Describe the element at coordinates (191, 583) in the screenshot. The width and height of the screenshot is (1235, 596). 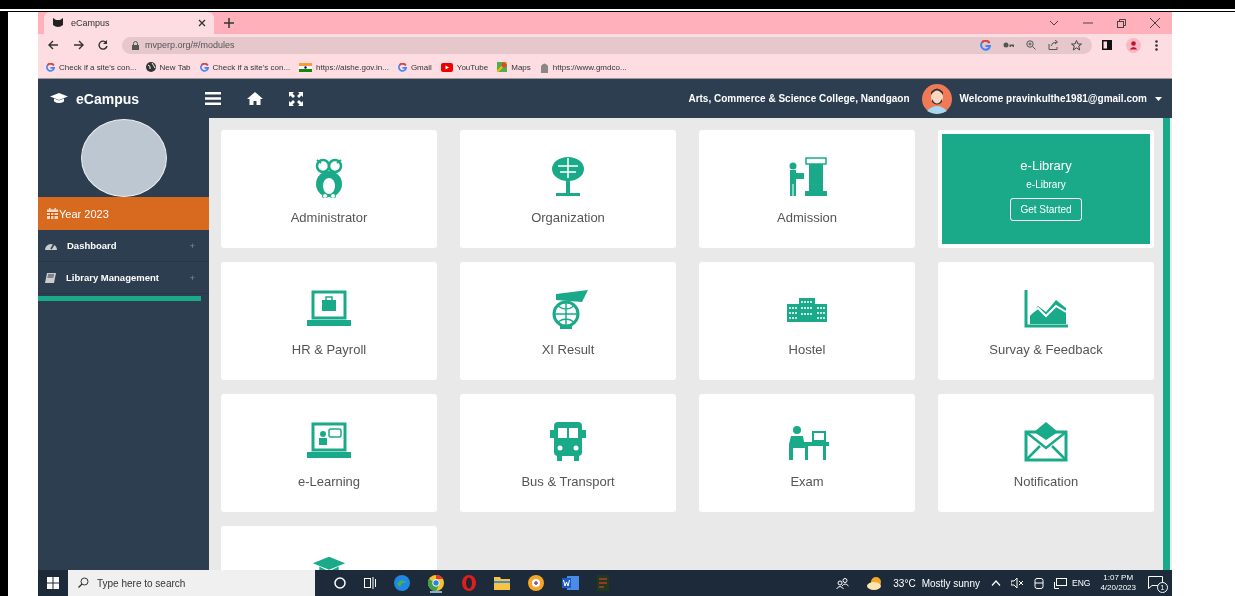
I see `taskbar-search-field: Type here to search` at that location.